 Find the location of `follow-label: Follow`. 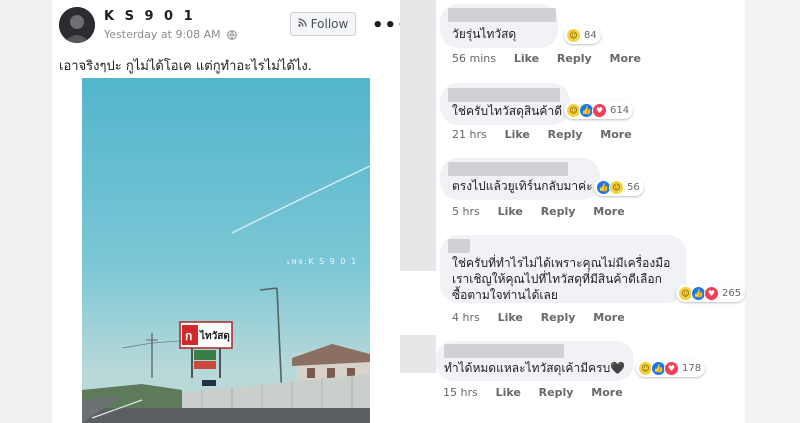

follow-label: Follow is located at coordinates (329, 24).